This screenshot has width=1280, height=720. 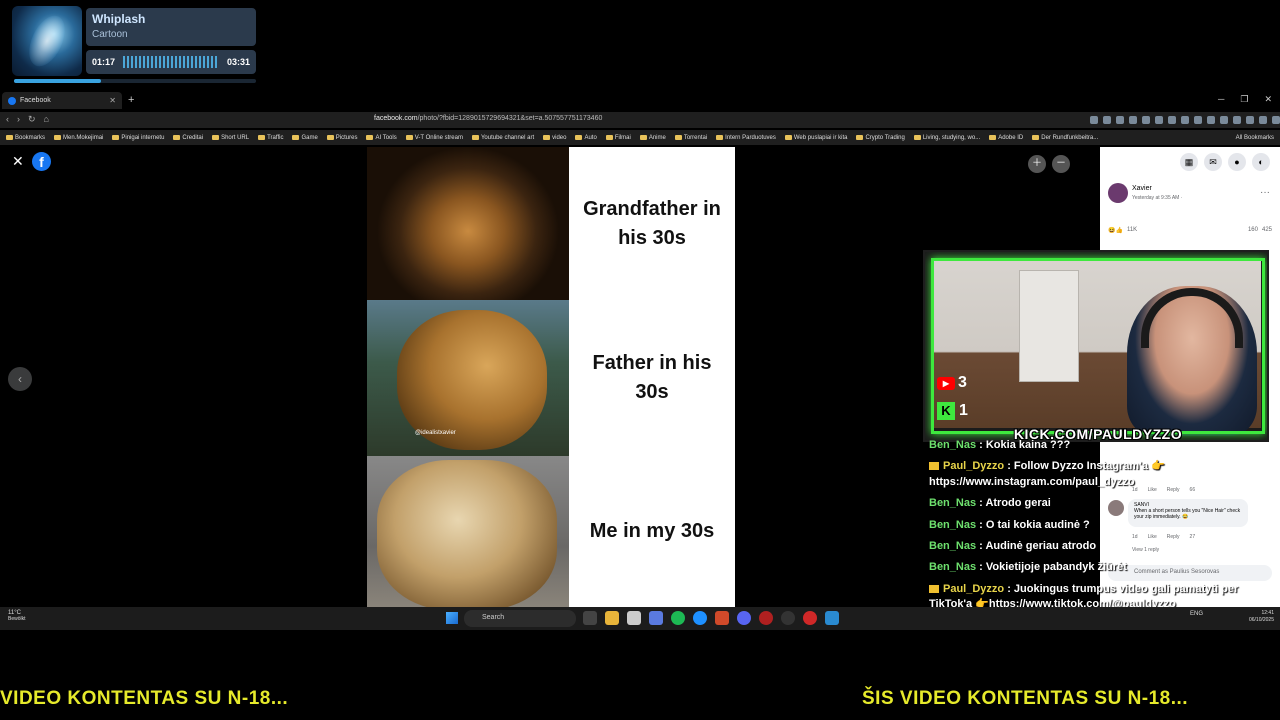 I want to click on zoom-in-icon: ＋, so click(x=1037, y=164).